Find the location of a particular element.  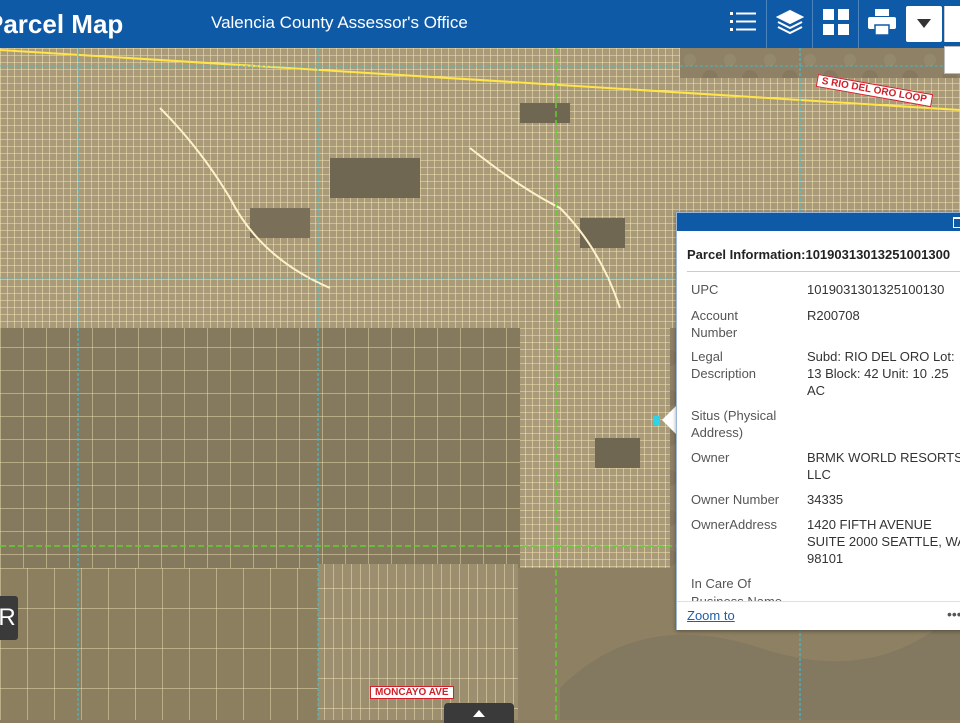

chevron-up-icon is located at coordinates (479, 713).